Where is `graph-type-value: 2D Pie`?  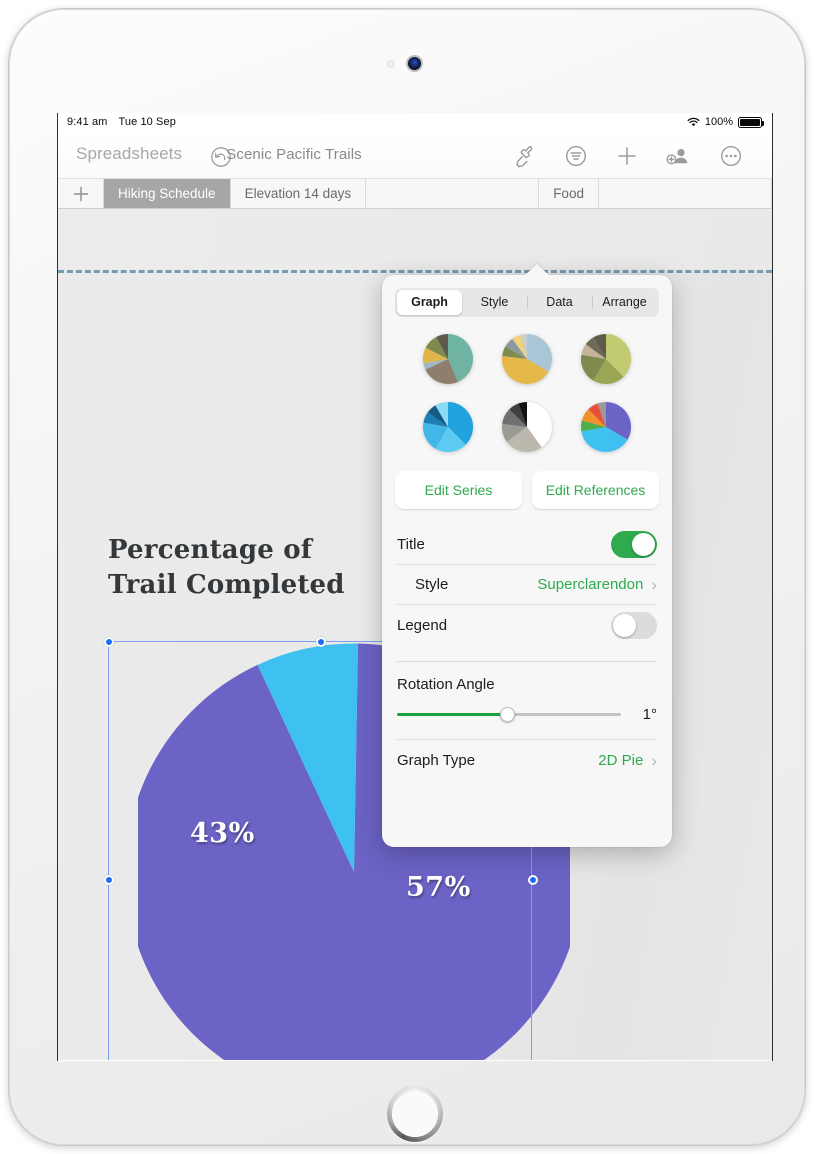 graph-type-value: 2D Pie is located at coordinates (621, 760).